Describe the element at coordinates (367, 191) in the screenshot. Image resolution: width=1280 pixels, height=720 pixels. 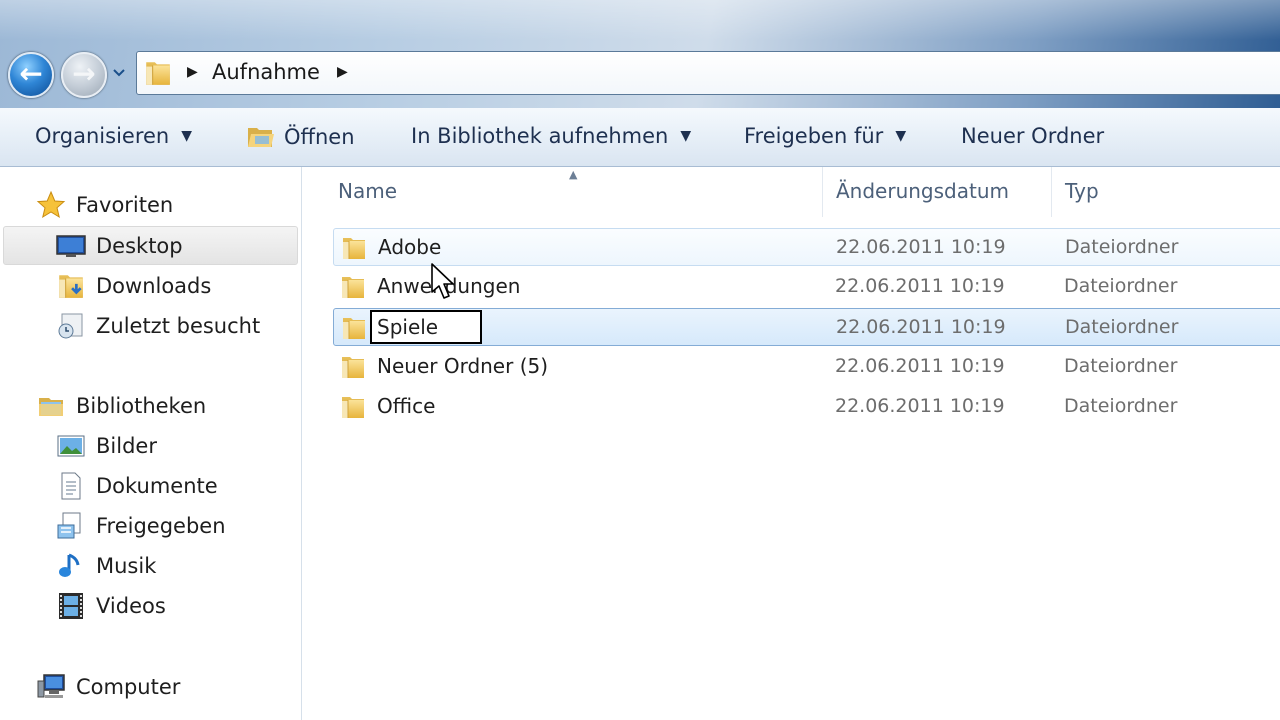
I see `column-header-name: Name` at that location.